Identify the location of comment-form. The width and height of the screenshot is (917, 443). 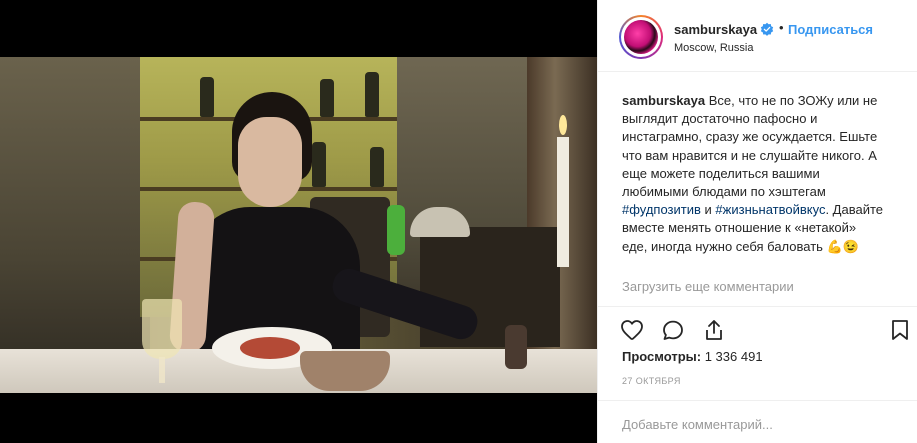
(757, 421).